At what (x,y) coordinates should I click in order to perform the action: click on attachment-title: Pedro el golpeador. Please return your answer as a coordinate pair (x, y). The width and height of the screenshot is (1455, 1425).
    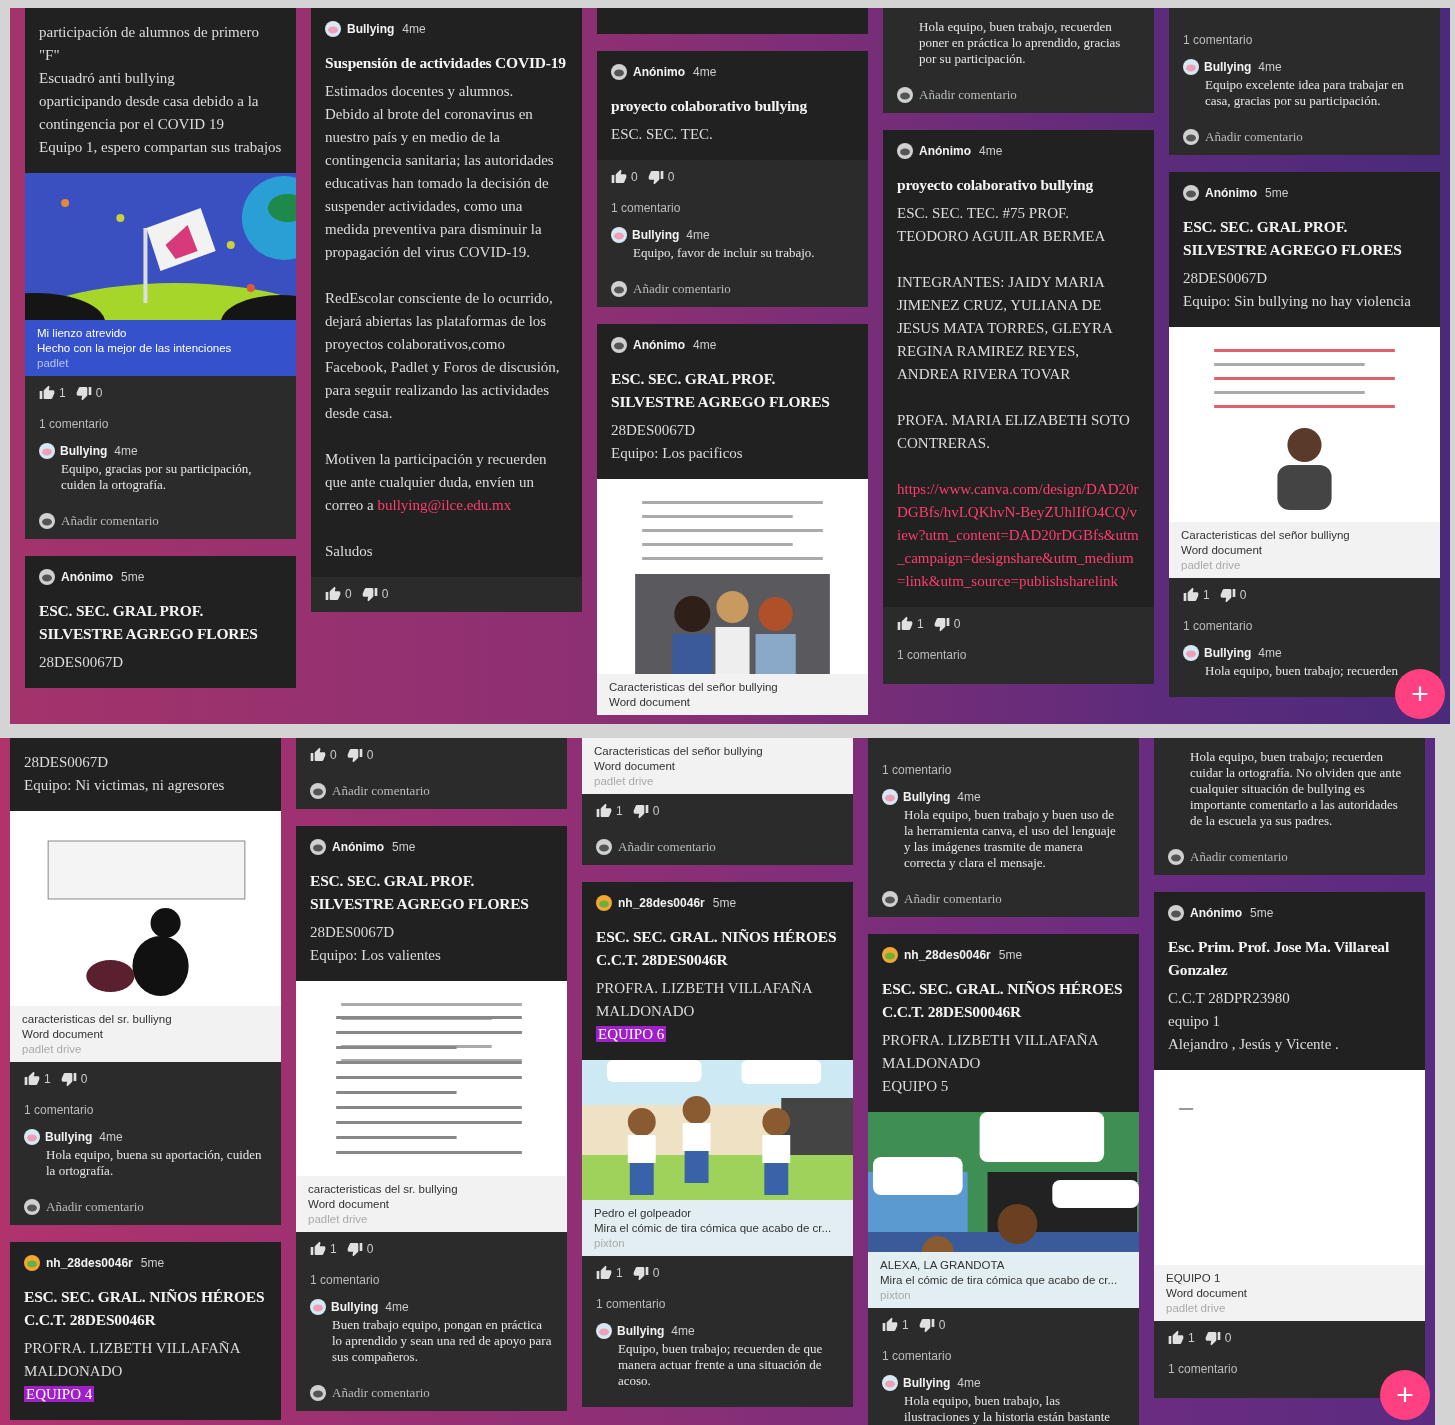
    Looking at the image, I should click on (643, 1213).